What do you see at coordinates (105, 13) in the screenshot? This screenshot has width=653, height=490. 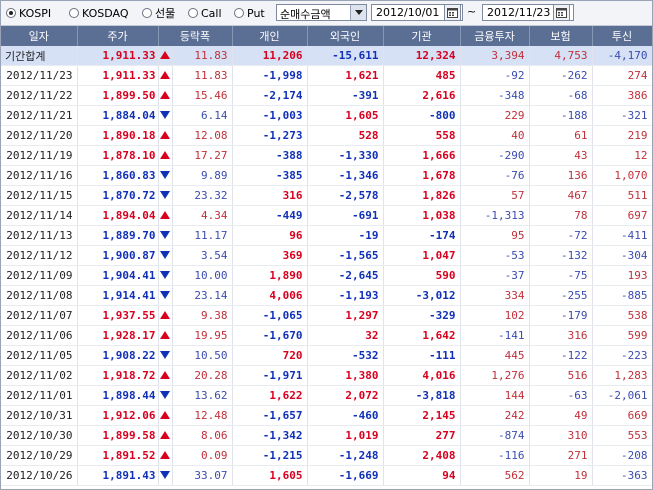 I see `radio-label: KOSDAQ` at bounding box center [105, 13].